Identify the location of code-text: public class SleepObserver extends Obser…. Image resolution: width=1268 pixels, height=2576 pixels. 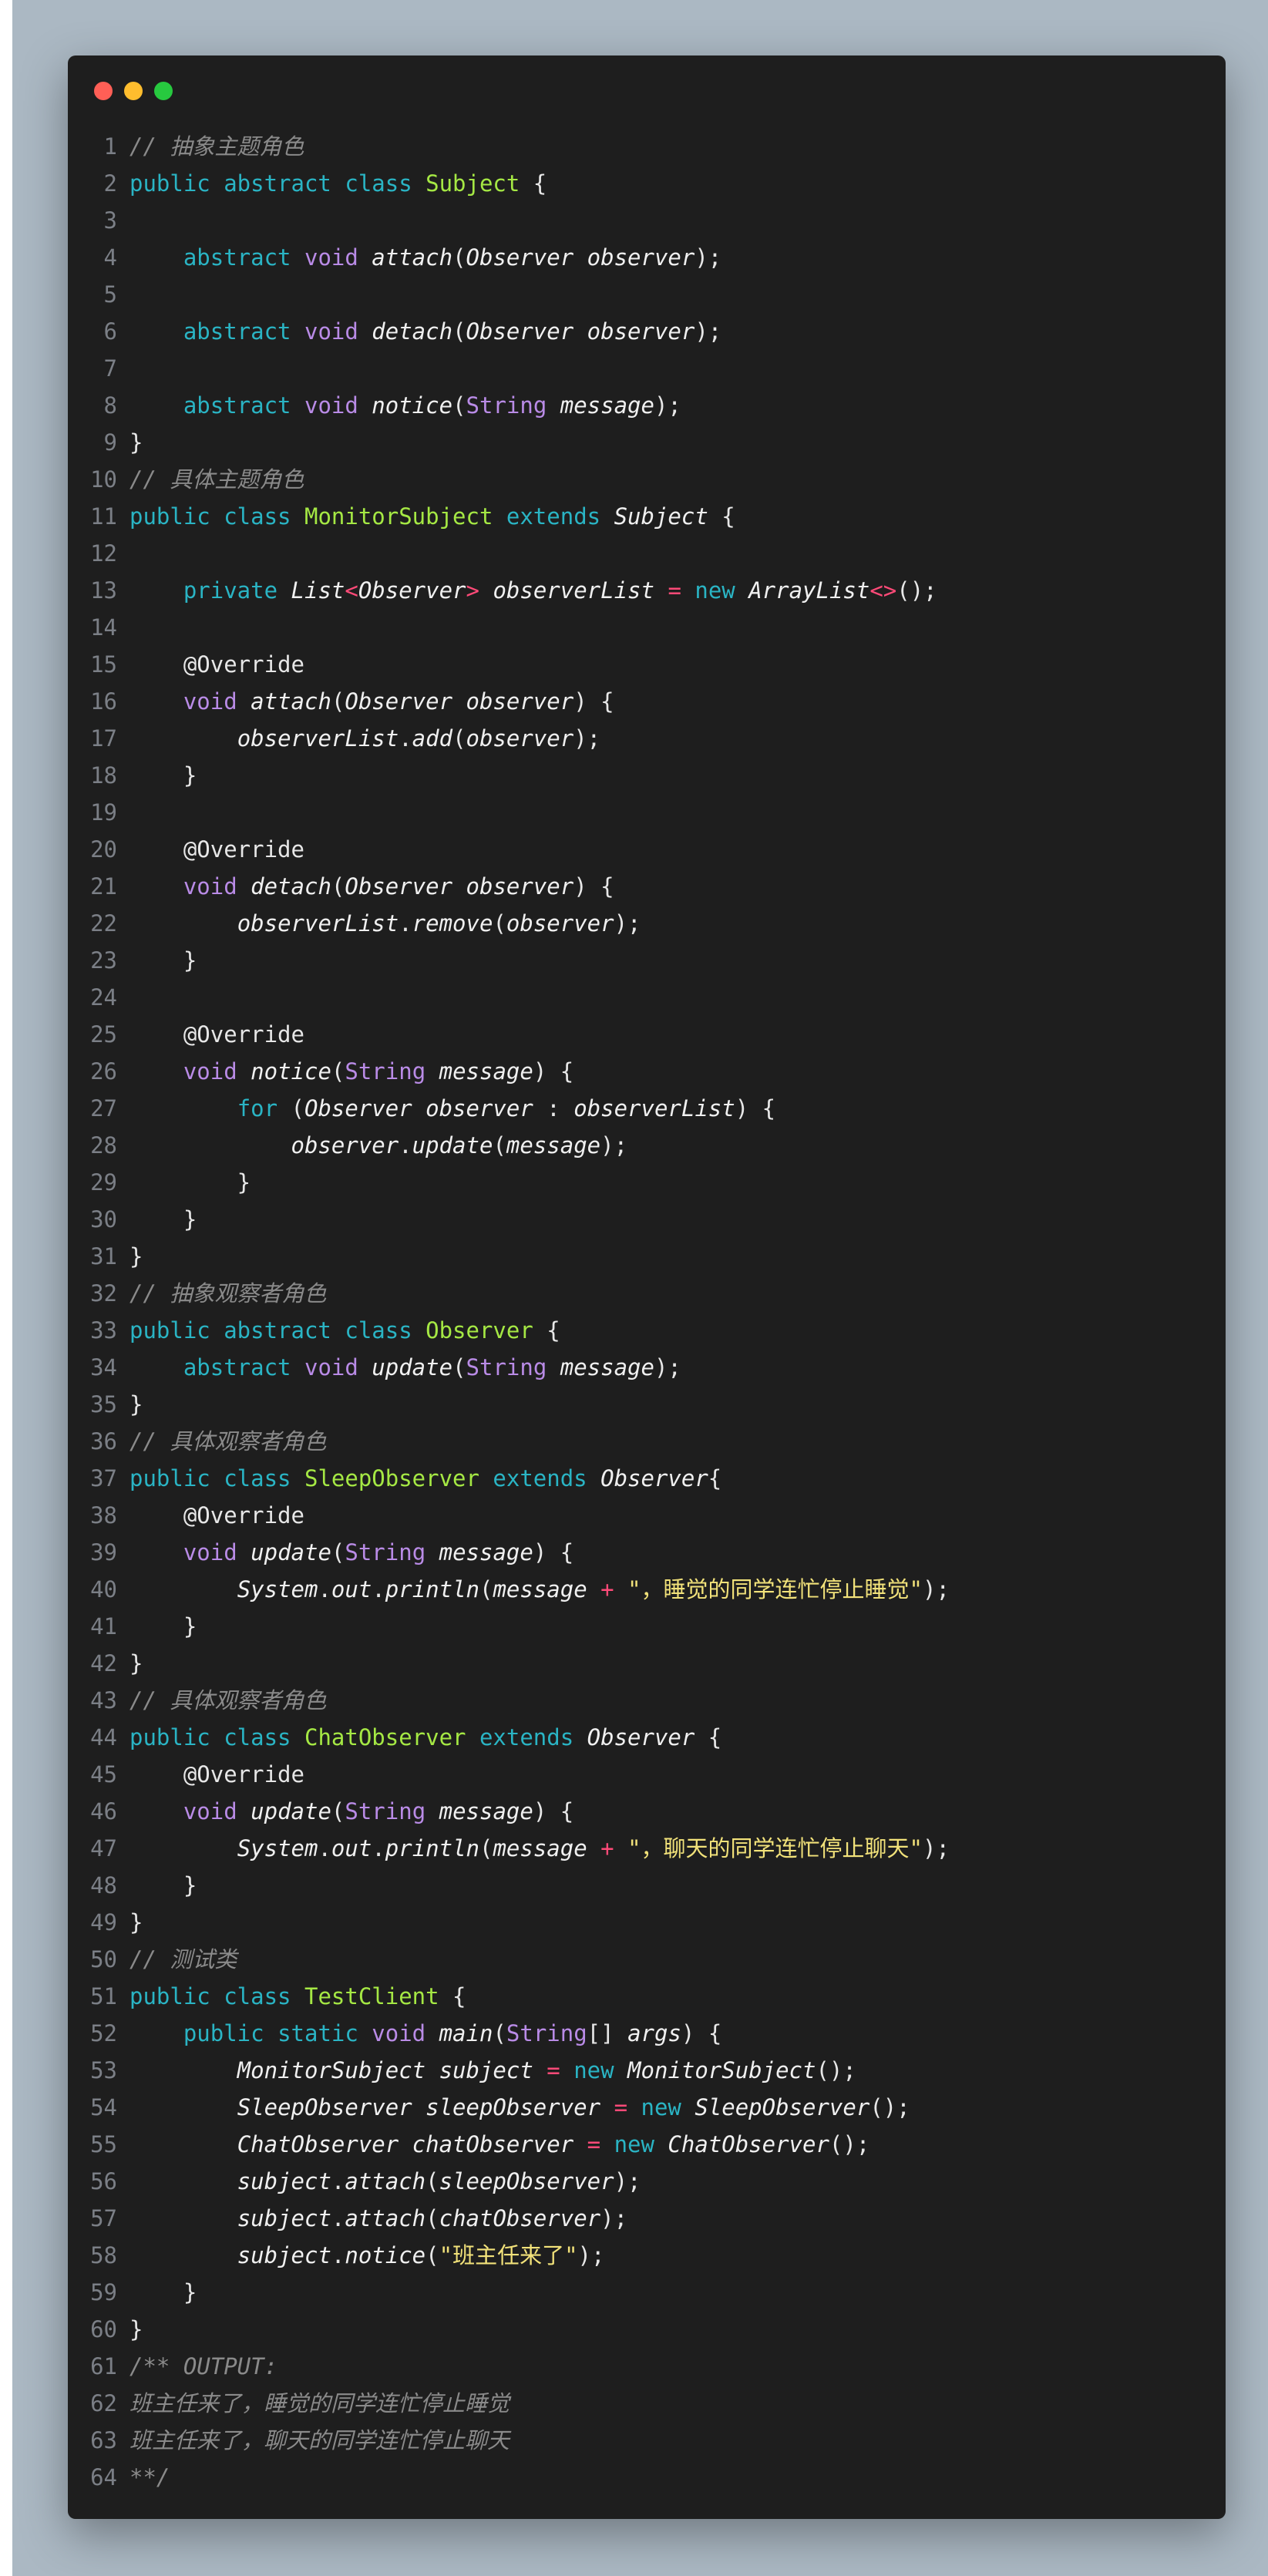
(677, 1478).